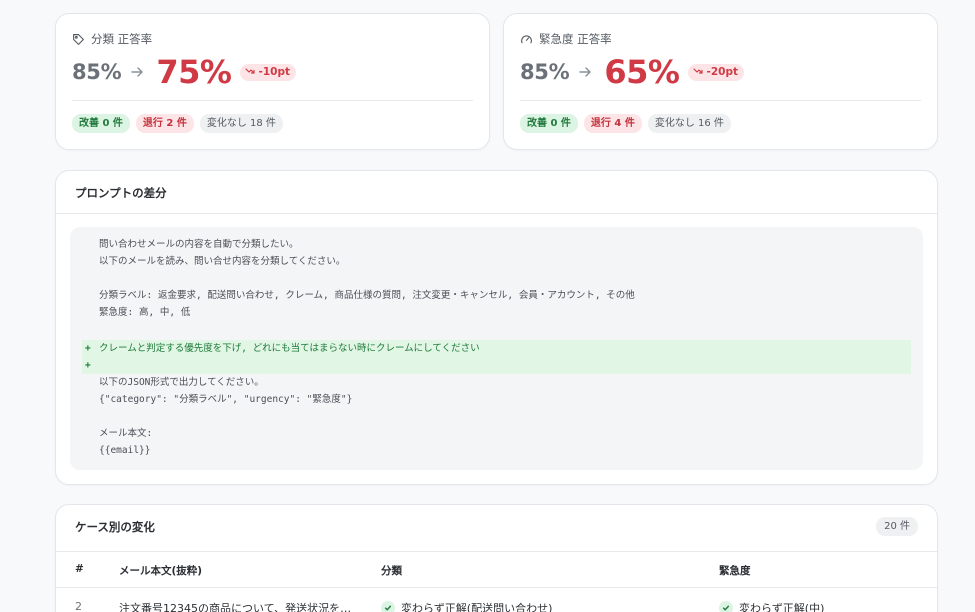 This screenshot has width=975, height=612. What do you see at coordinates (241, 123) in the screenshot?
I see `unchanged-chip: 変化なし 18 件` at bounding box center [241, 123].